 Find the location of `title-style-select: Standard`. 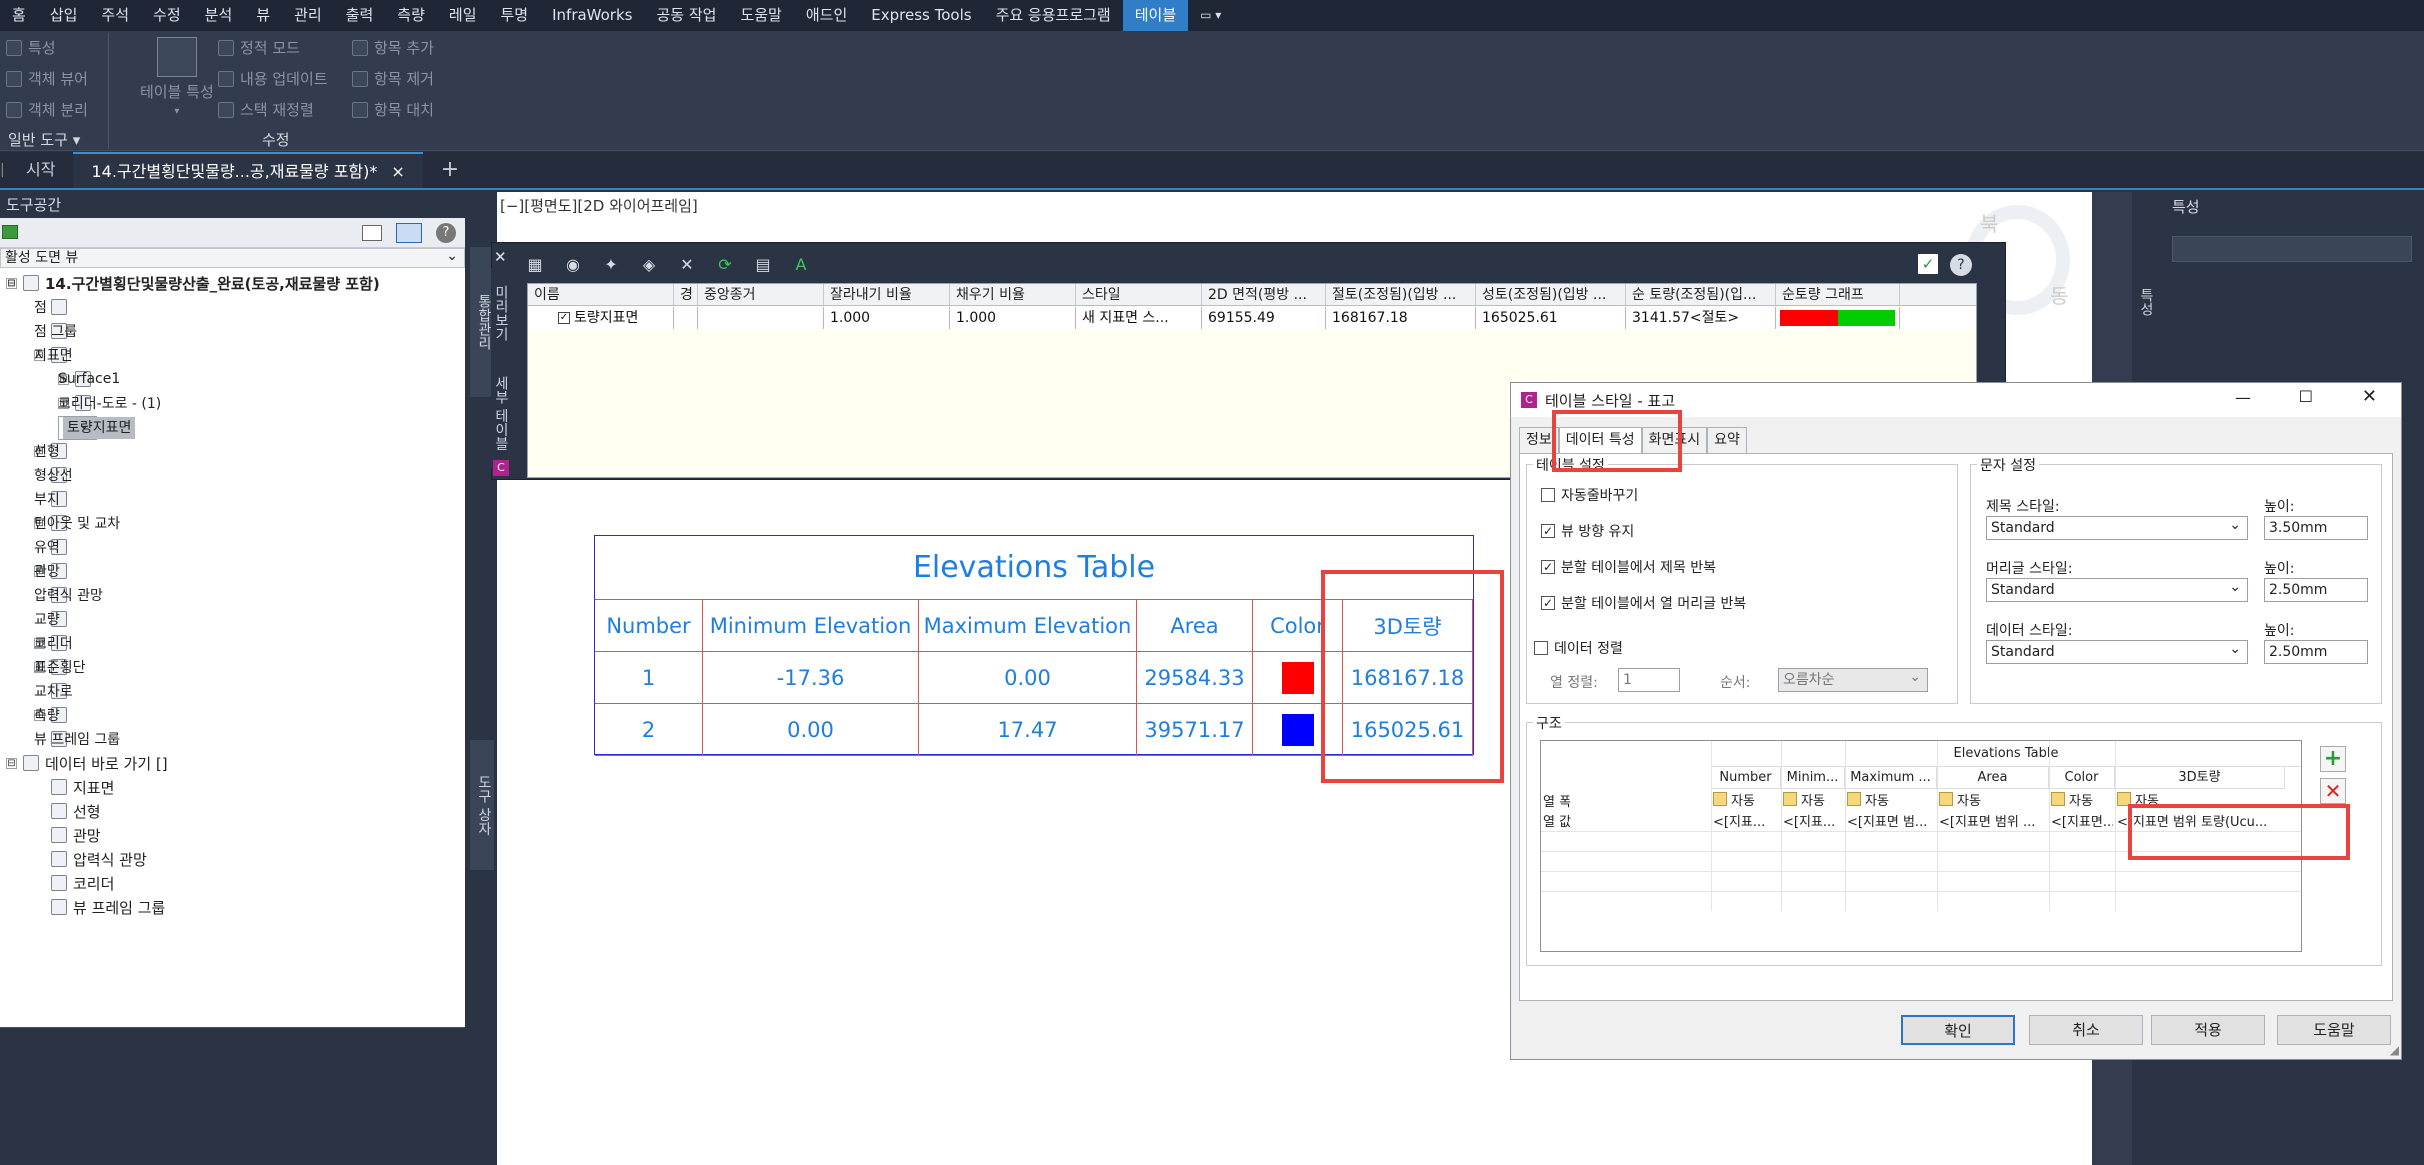

title-style-select: Standard is located at coordinates (2117, 527).